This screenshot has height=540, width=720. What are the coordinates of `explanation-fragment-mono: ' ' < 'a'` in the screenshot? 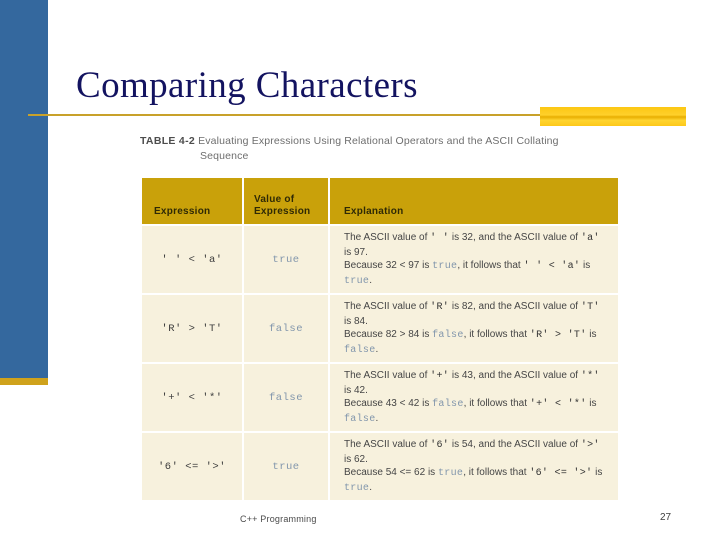 It's located at (552, 266).